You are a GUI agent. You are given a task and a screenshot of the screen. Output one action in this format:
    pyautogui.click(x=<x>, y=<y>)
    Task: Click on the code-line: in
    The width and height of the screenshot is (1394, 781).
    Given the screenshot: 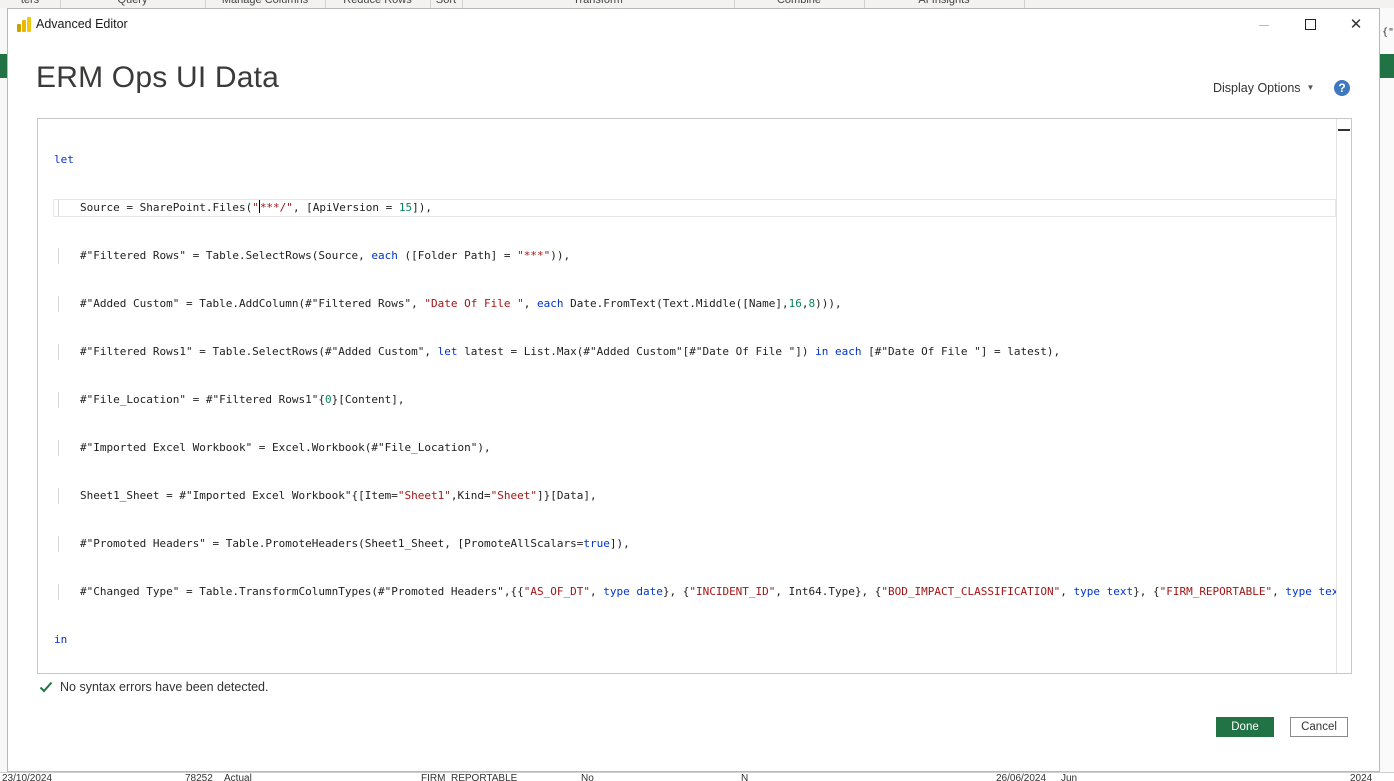 What is the action you would take?
    pyautogui.click(x=61, y=639)
    